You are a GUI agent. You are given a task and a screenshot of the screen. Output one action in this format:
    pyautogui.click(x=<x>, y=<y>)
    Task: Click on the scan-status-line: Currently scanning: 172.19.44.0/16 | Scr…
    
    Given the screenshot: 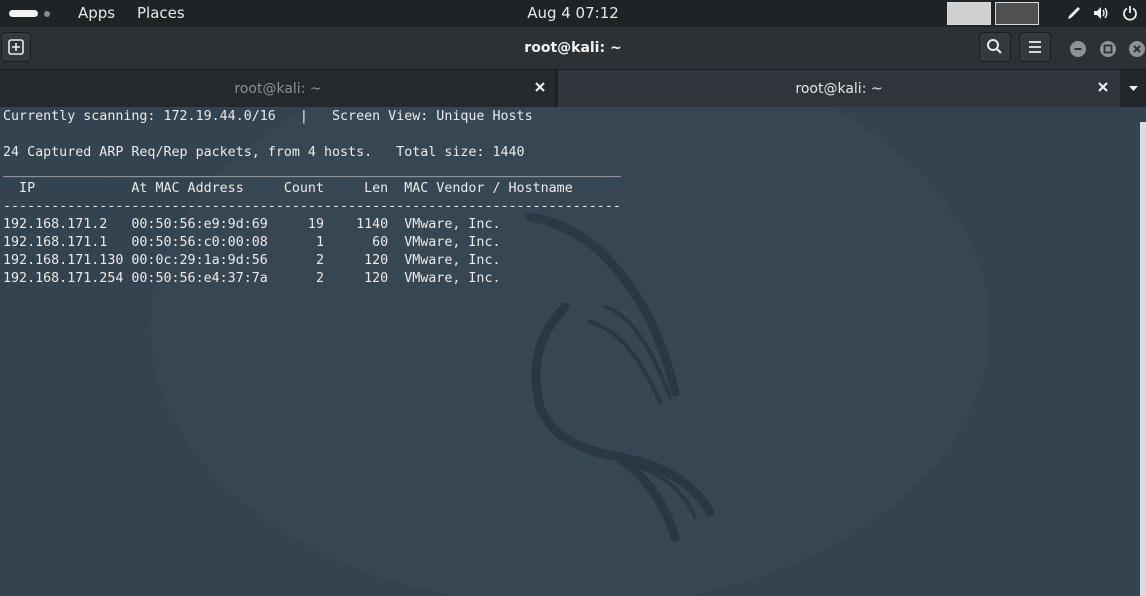 What is the action you would take?
    pyautogui.click(x=268, y=116)
    